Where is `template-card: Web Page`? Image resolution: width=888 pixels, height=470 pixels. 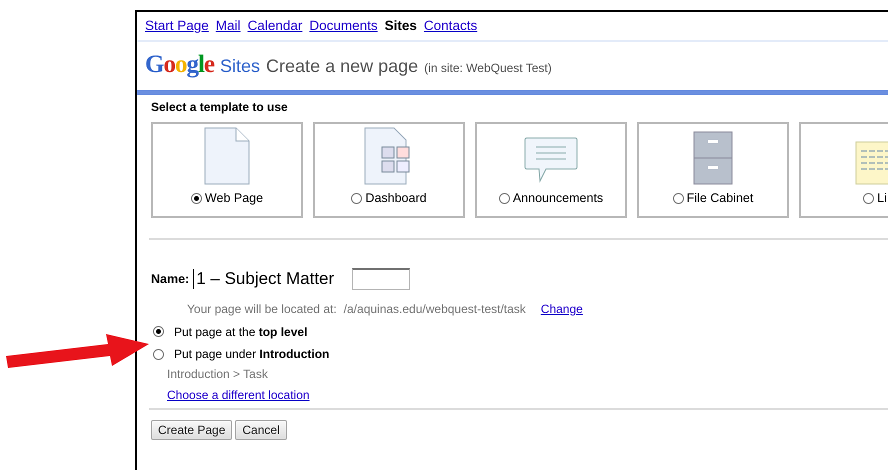
template-card: Web Page is located at coordinates (227, 170).